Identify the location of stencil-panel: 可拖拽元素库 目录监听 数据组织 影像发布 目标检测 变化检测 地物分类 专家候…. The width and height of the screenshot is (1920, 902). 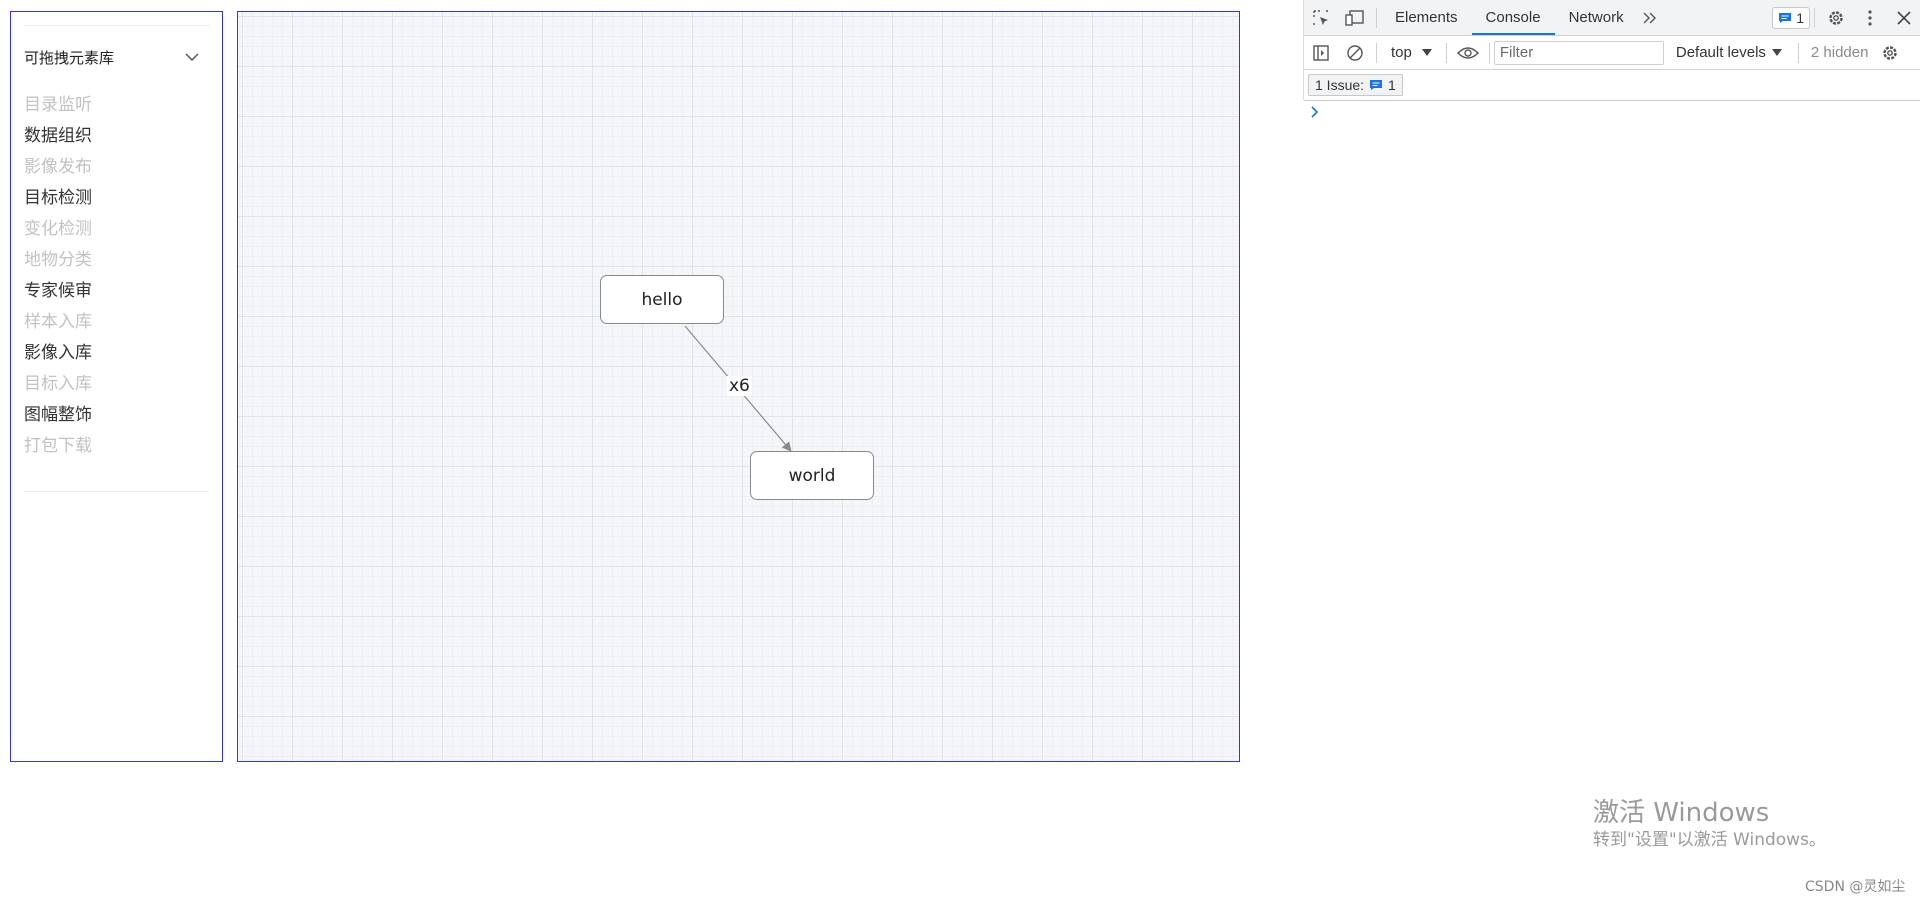
(116, 386).